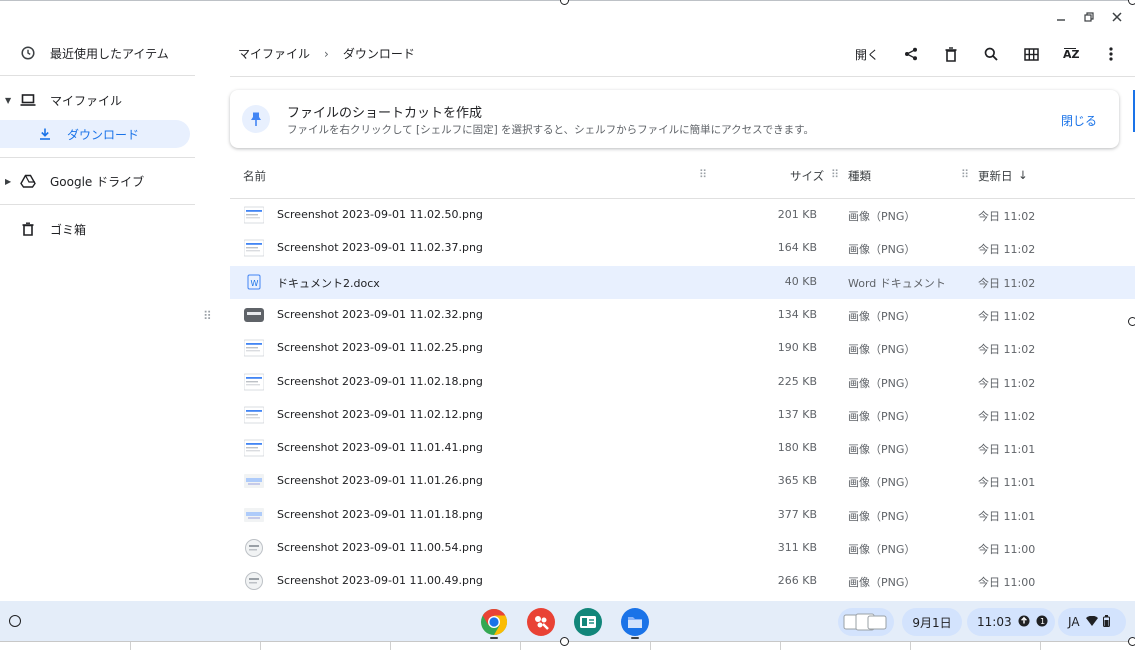 Image resolution: width=1135 pixels, height=650 pixels. I want to click on column-header-name: 名前, so click(254, 176).